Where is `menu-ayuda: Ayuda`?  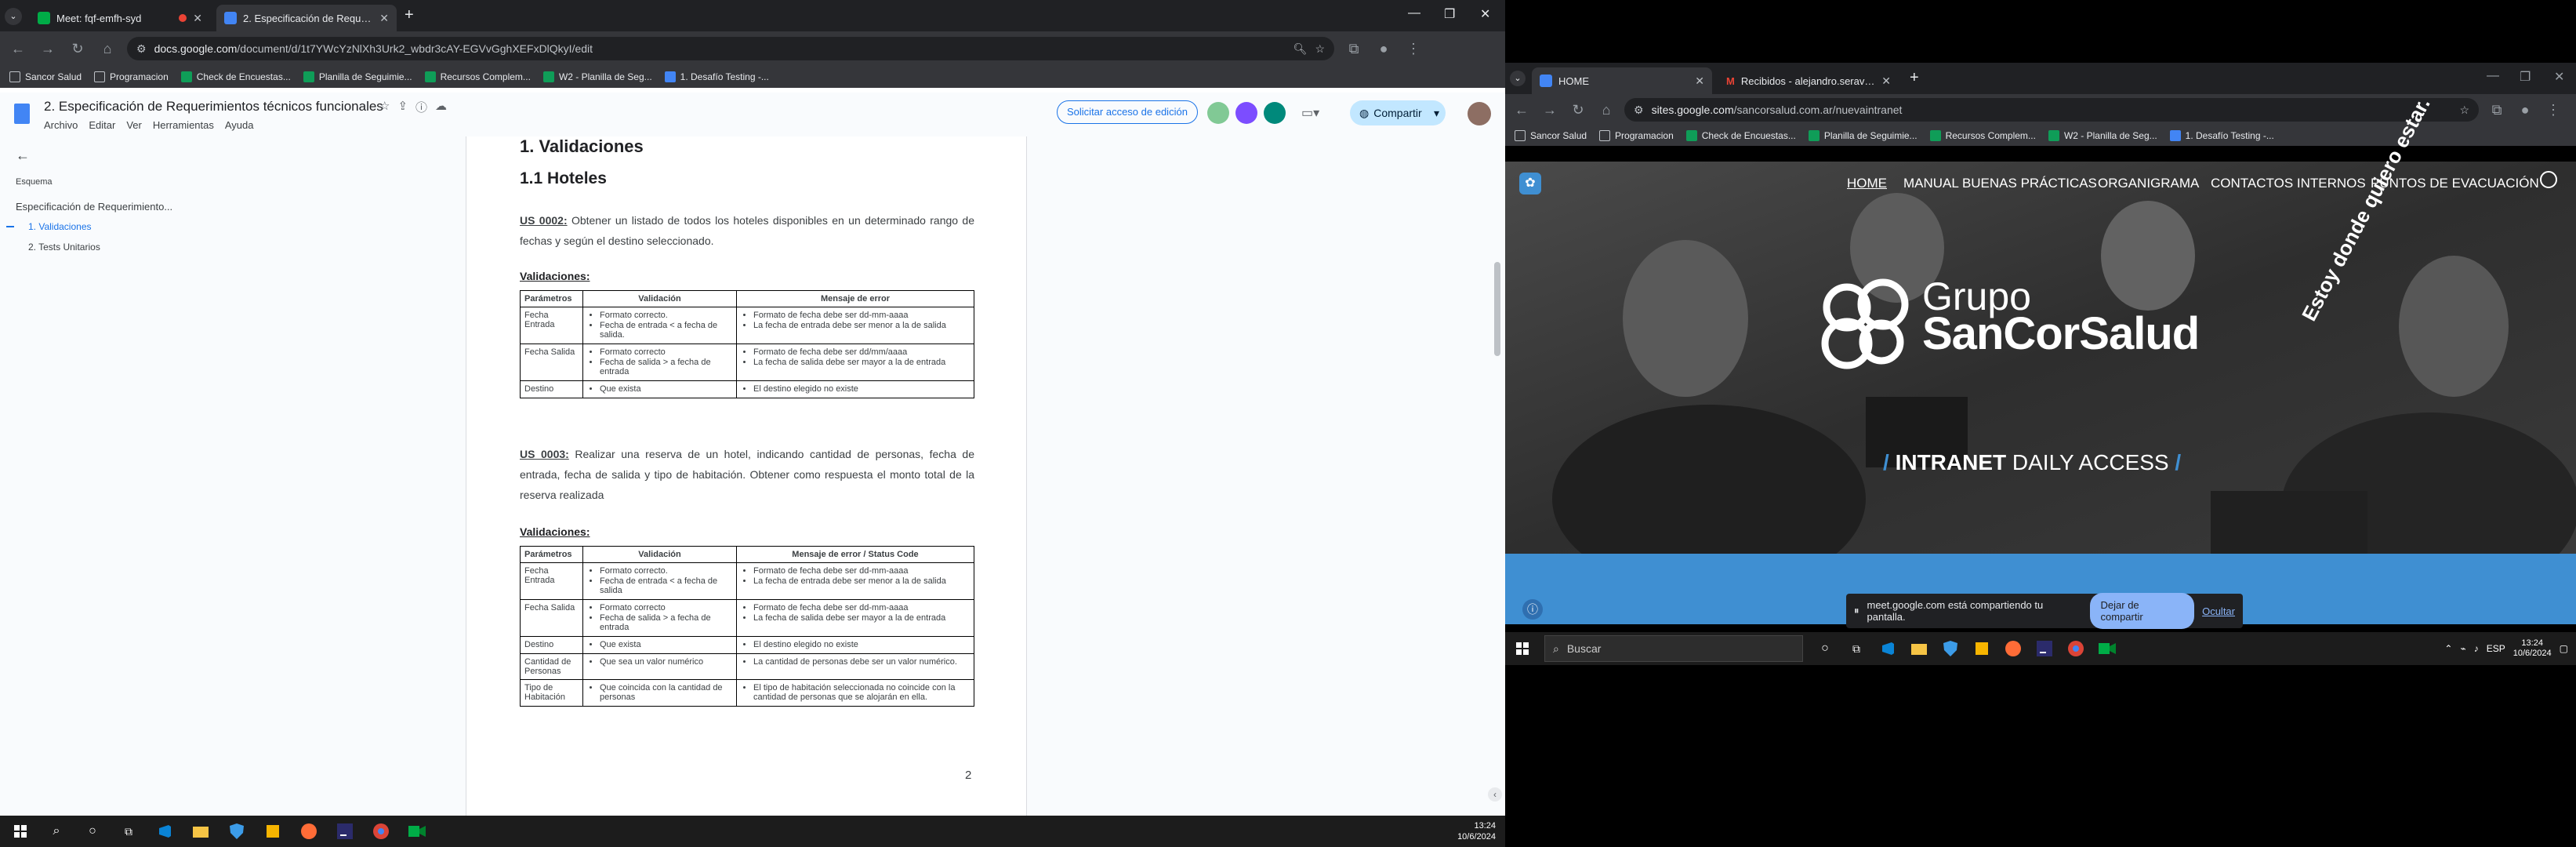 menu-ayuda: Ayuda is located at coordinates (239, 125).